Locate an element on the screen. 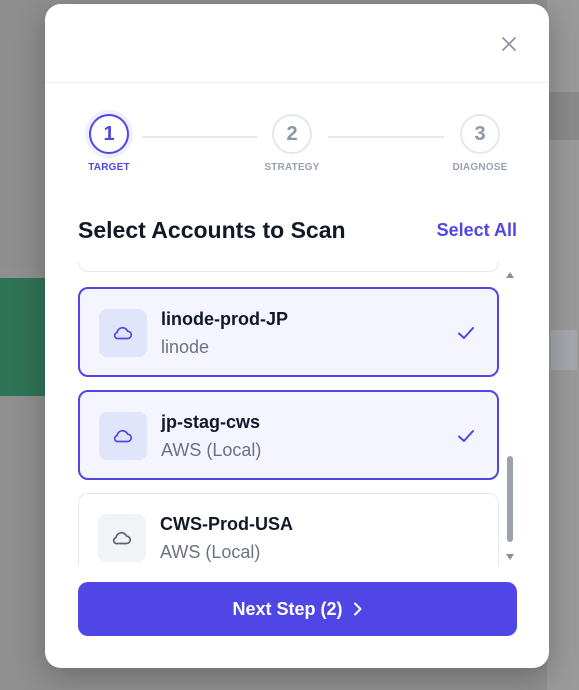  step-label: DIAGNOSE is located at coordinates (480, 167).